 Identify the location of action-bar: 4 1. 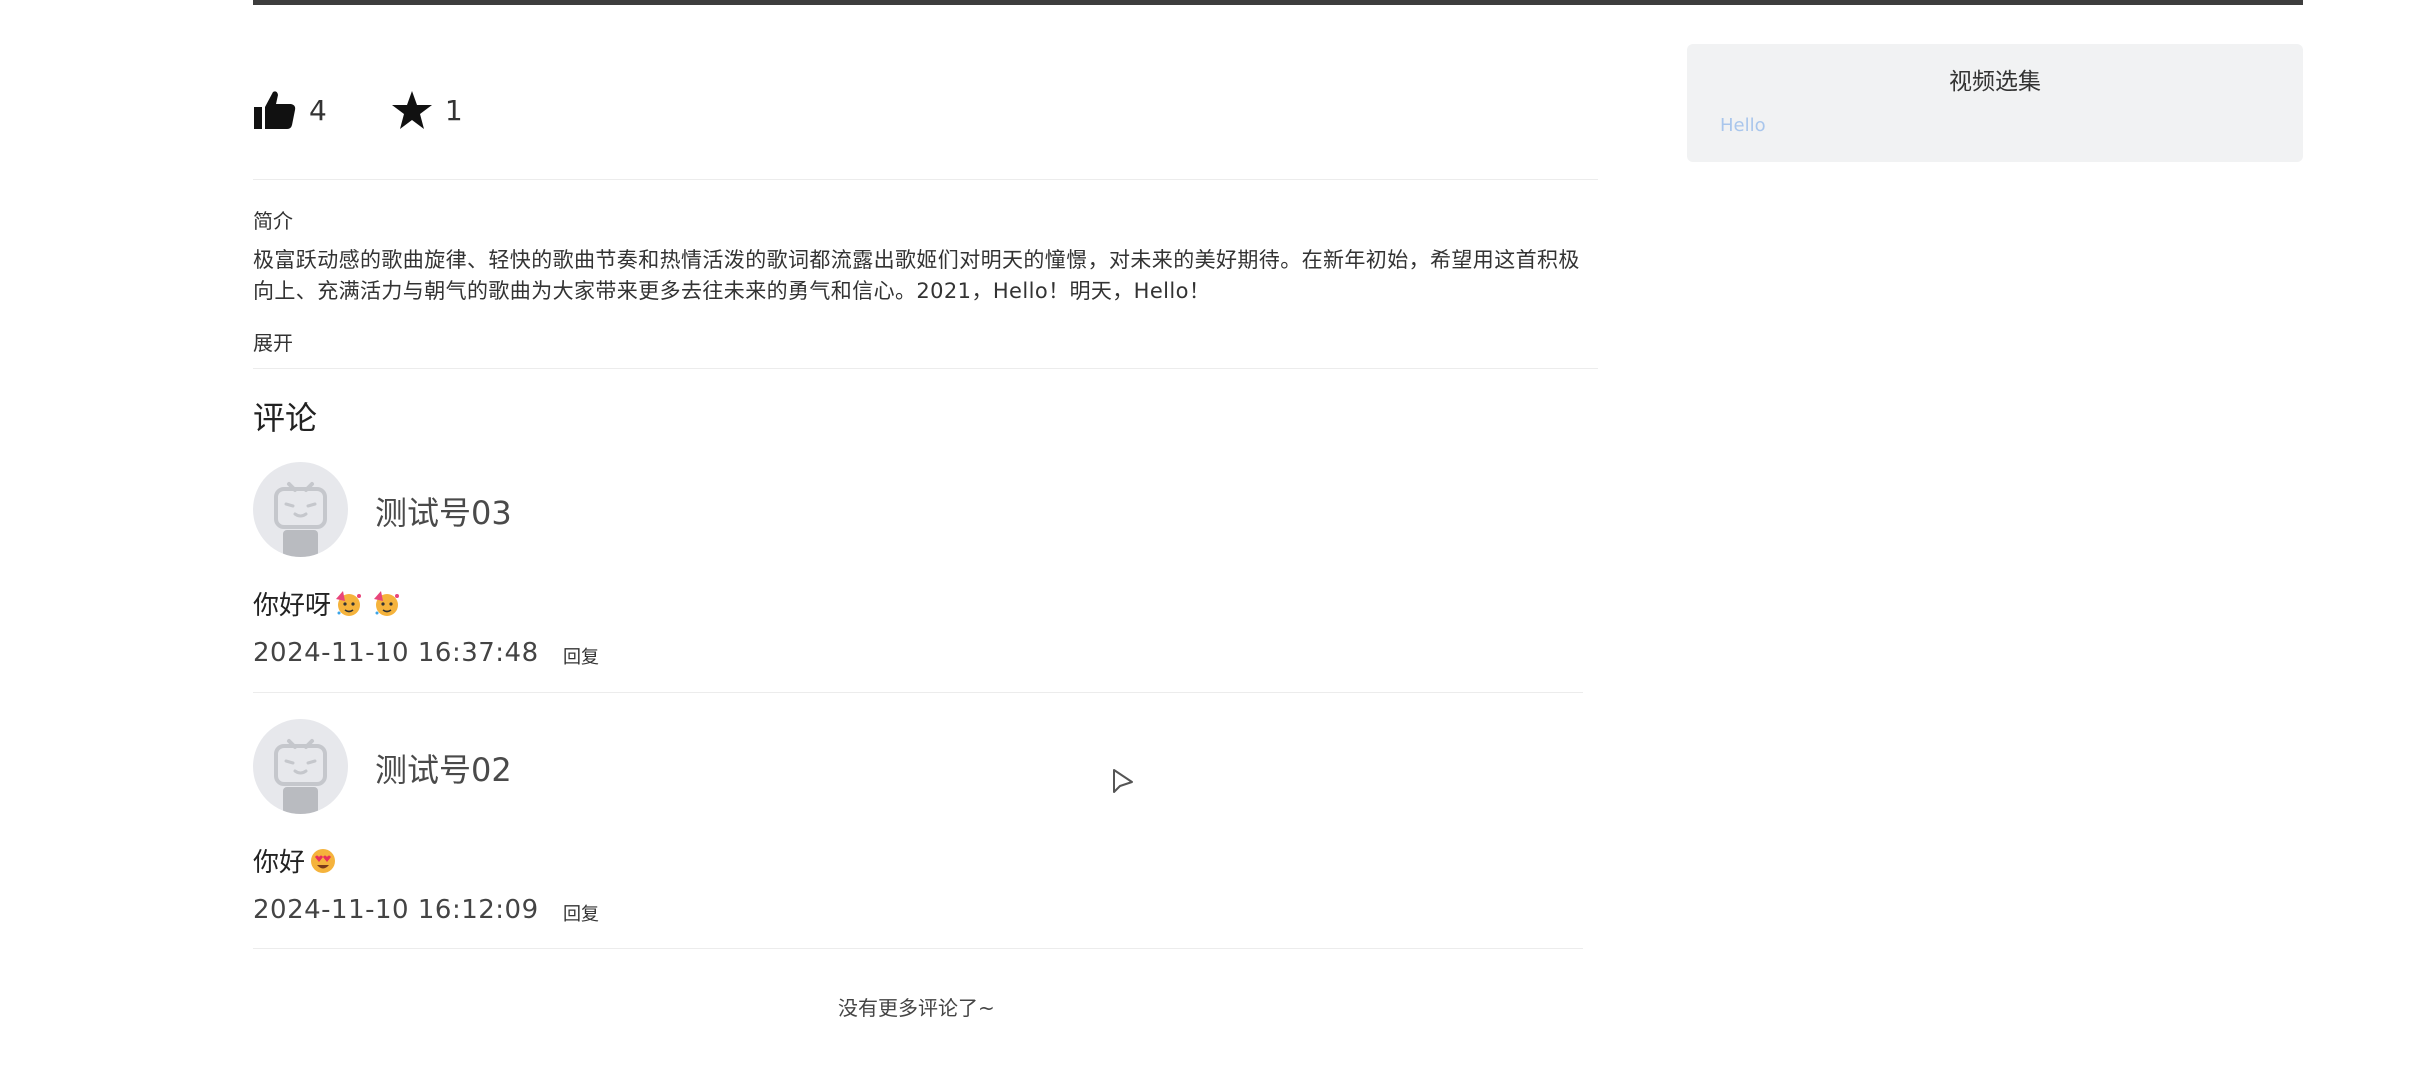
(390, 110).